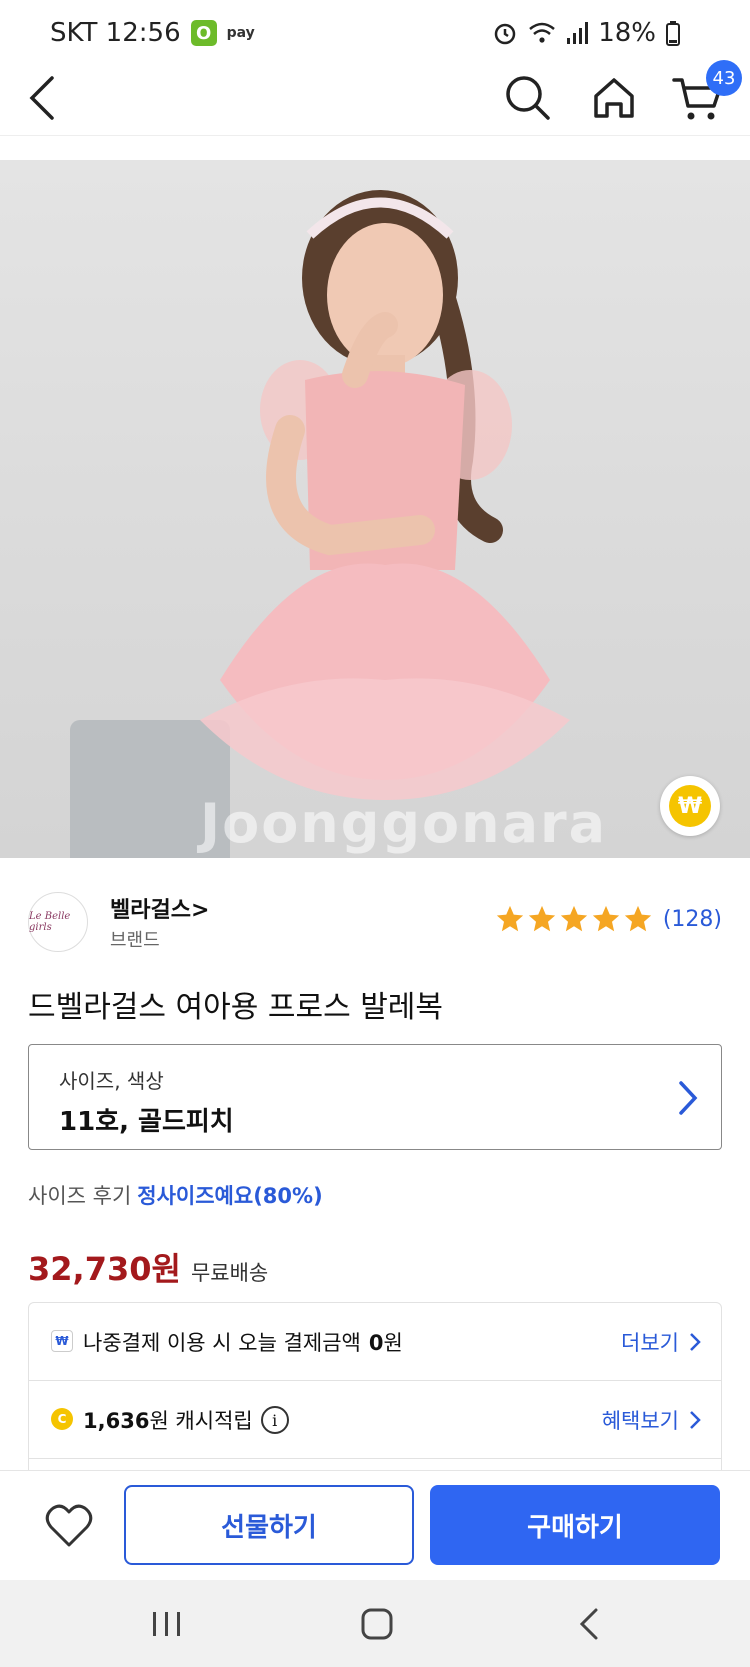 The image size is (750, 1667). I want to click on size-review: 사이즈 후기 정사이즈예요(80%), so click(175, 1195).